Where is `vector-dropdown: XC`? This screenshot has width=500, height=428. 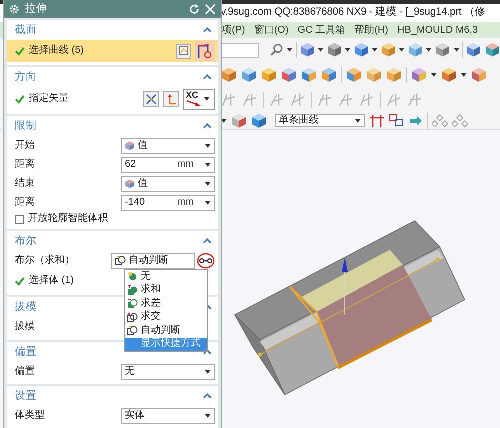 vector-dropdown: XC is located at coordinates (199, 99).